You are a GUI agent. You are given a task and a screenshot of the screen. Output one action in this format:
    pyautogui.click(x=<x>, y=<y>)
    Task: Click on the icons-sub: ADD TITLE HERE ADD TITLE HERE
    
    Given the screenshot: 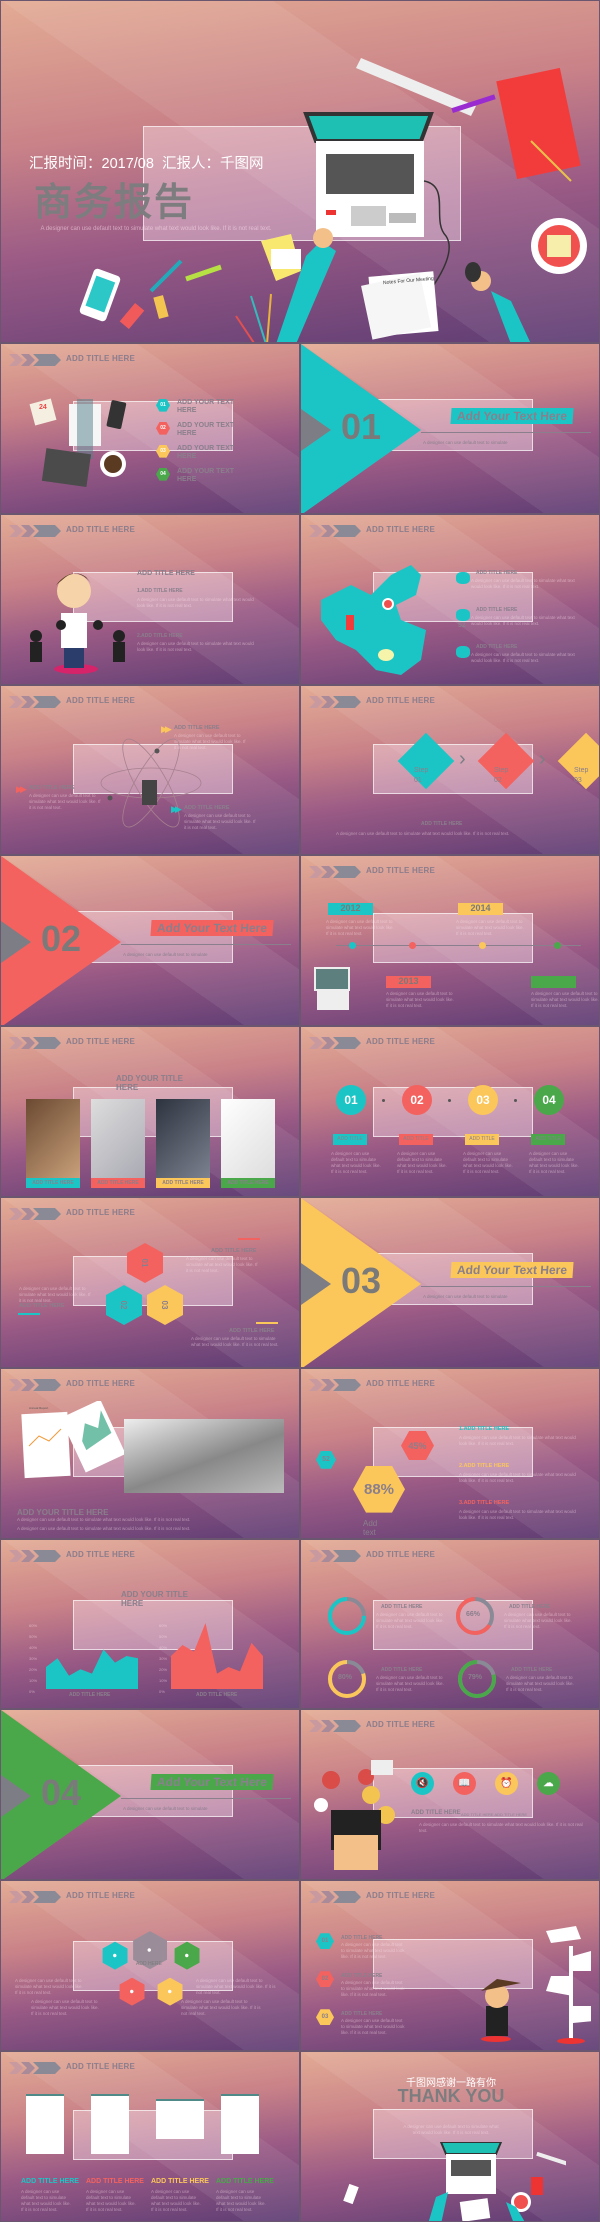 What is the action you would take?
    pyautogui.click(x=494, y=1815)
    